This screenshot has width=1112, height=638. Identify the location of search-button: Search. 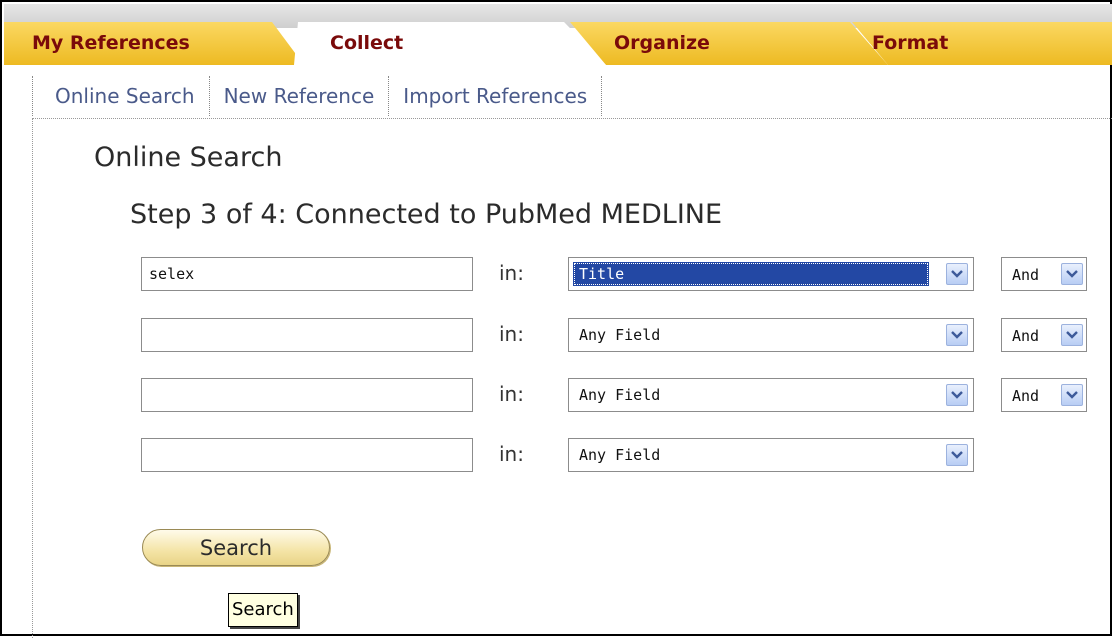
(236, 547).